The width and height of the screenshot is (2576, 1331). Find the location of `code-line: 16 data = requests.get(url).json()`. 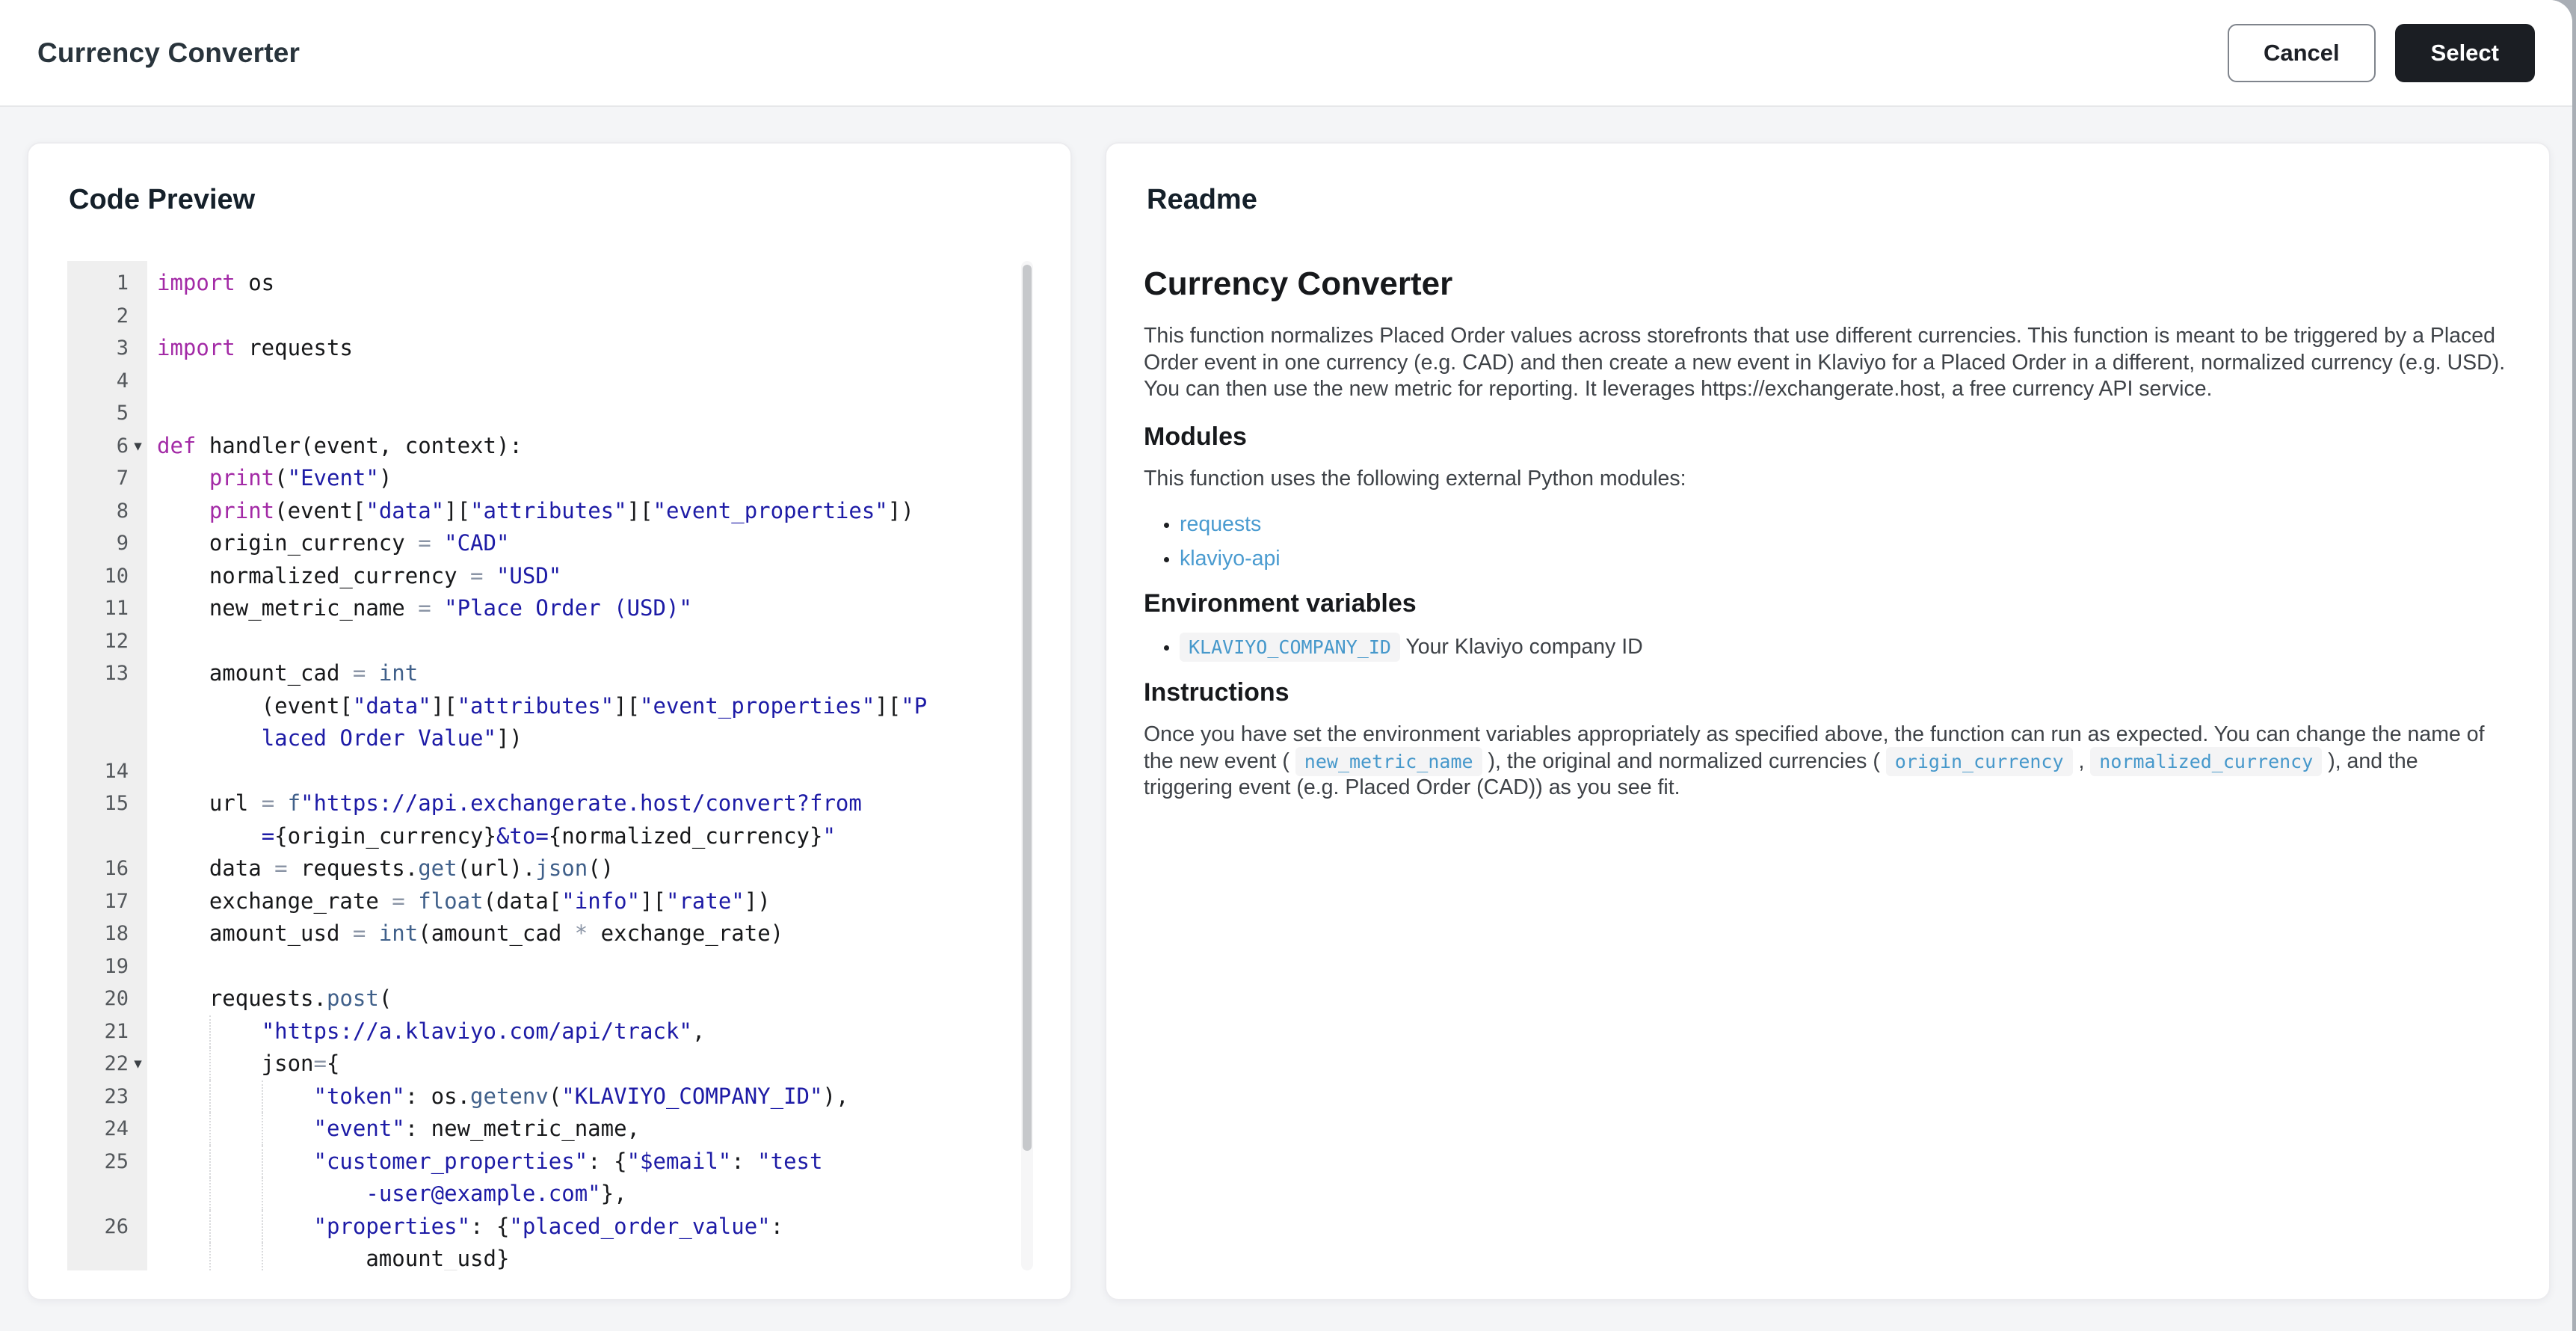

code-line: 16 data = requests.get(url).json() is located at coordinates (543, 869).